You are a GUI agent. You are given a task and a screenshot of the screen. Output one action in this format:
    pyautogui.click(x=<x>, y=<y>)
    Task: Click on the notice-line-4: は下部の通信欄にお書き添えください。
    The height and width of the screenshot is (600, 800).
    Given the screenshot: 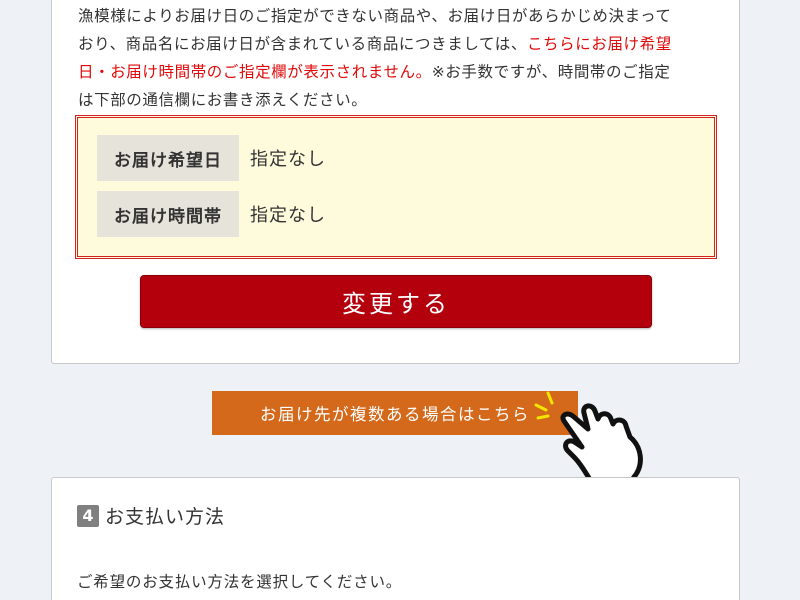 What is the action you would take?
    pyautogui.click(x=223, y=100)
    